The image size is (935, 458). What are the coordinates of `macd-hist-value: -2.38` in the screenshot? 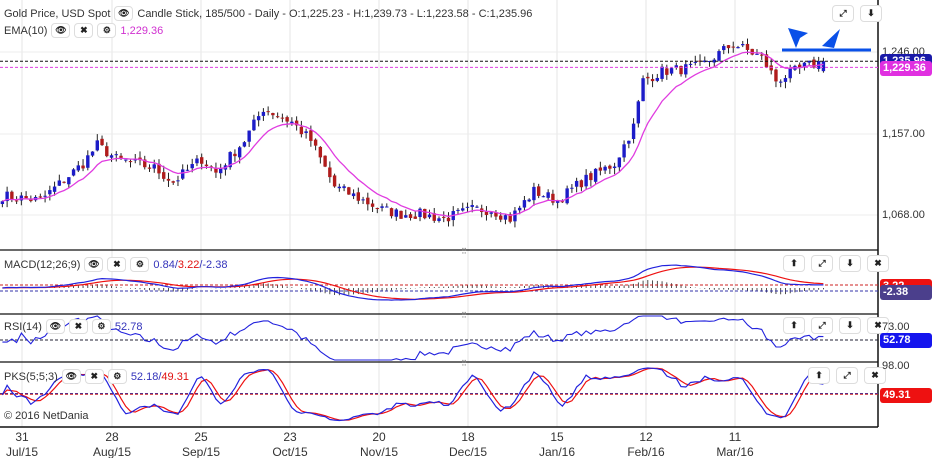 It's located at (215, 264).